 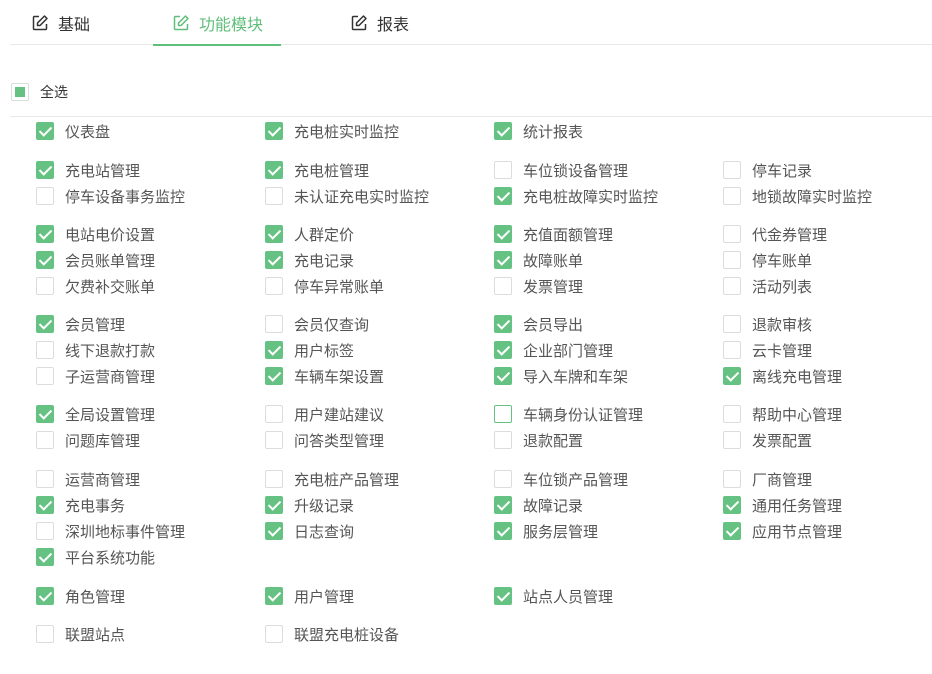 What do you see at coordinates (782, 376) in the screenshot?
I see `permission-item: 离线充电管理` at bounding box center [782, 376].